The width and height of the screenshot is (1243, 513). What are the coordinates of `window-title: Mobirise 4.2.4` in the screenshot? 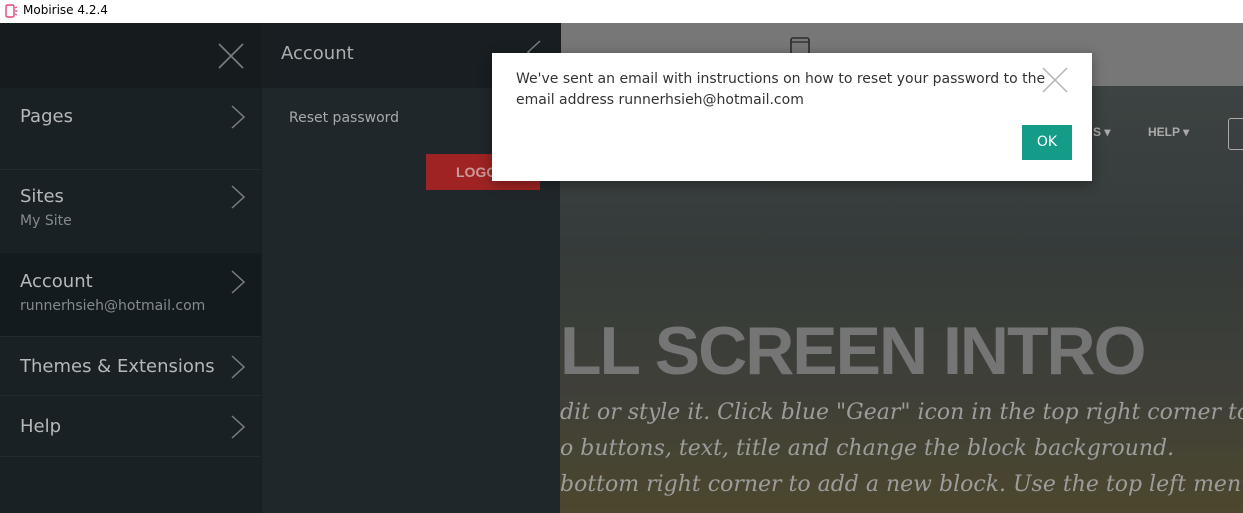 It's located at (65, 10).